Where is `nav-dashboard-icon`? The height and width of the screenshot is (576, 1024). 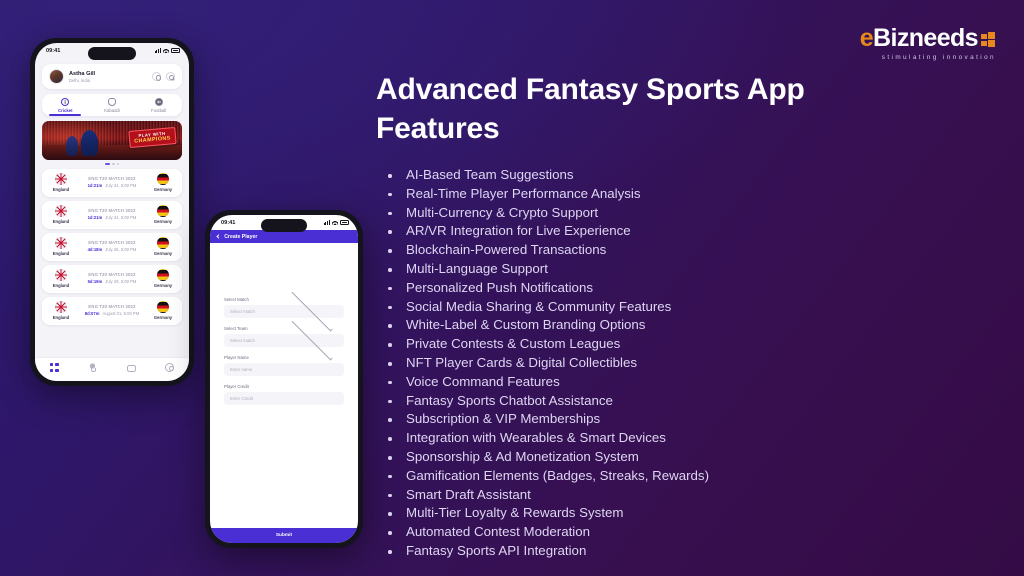
nav-dashboard-icon is located at coordinates (54, 367).